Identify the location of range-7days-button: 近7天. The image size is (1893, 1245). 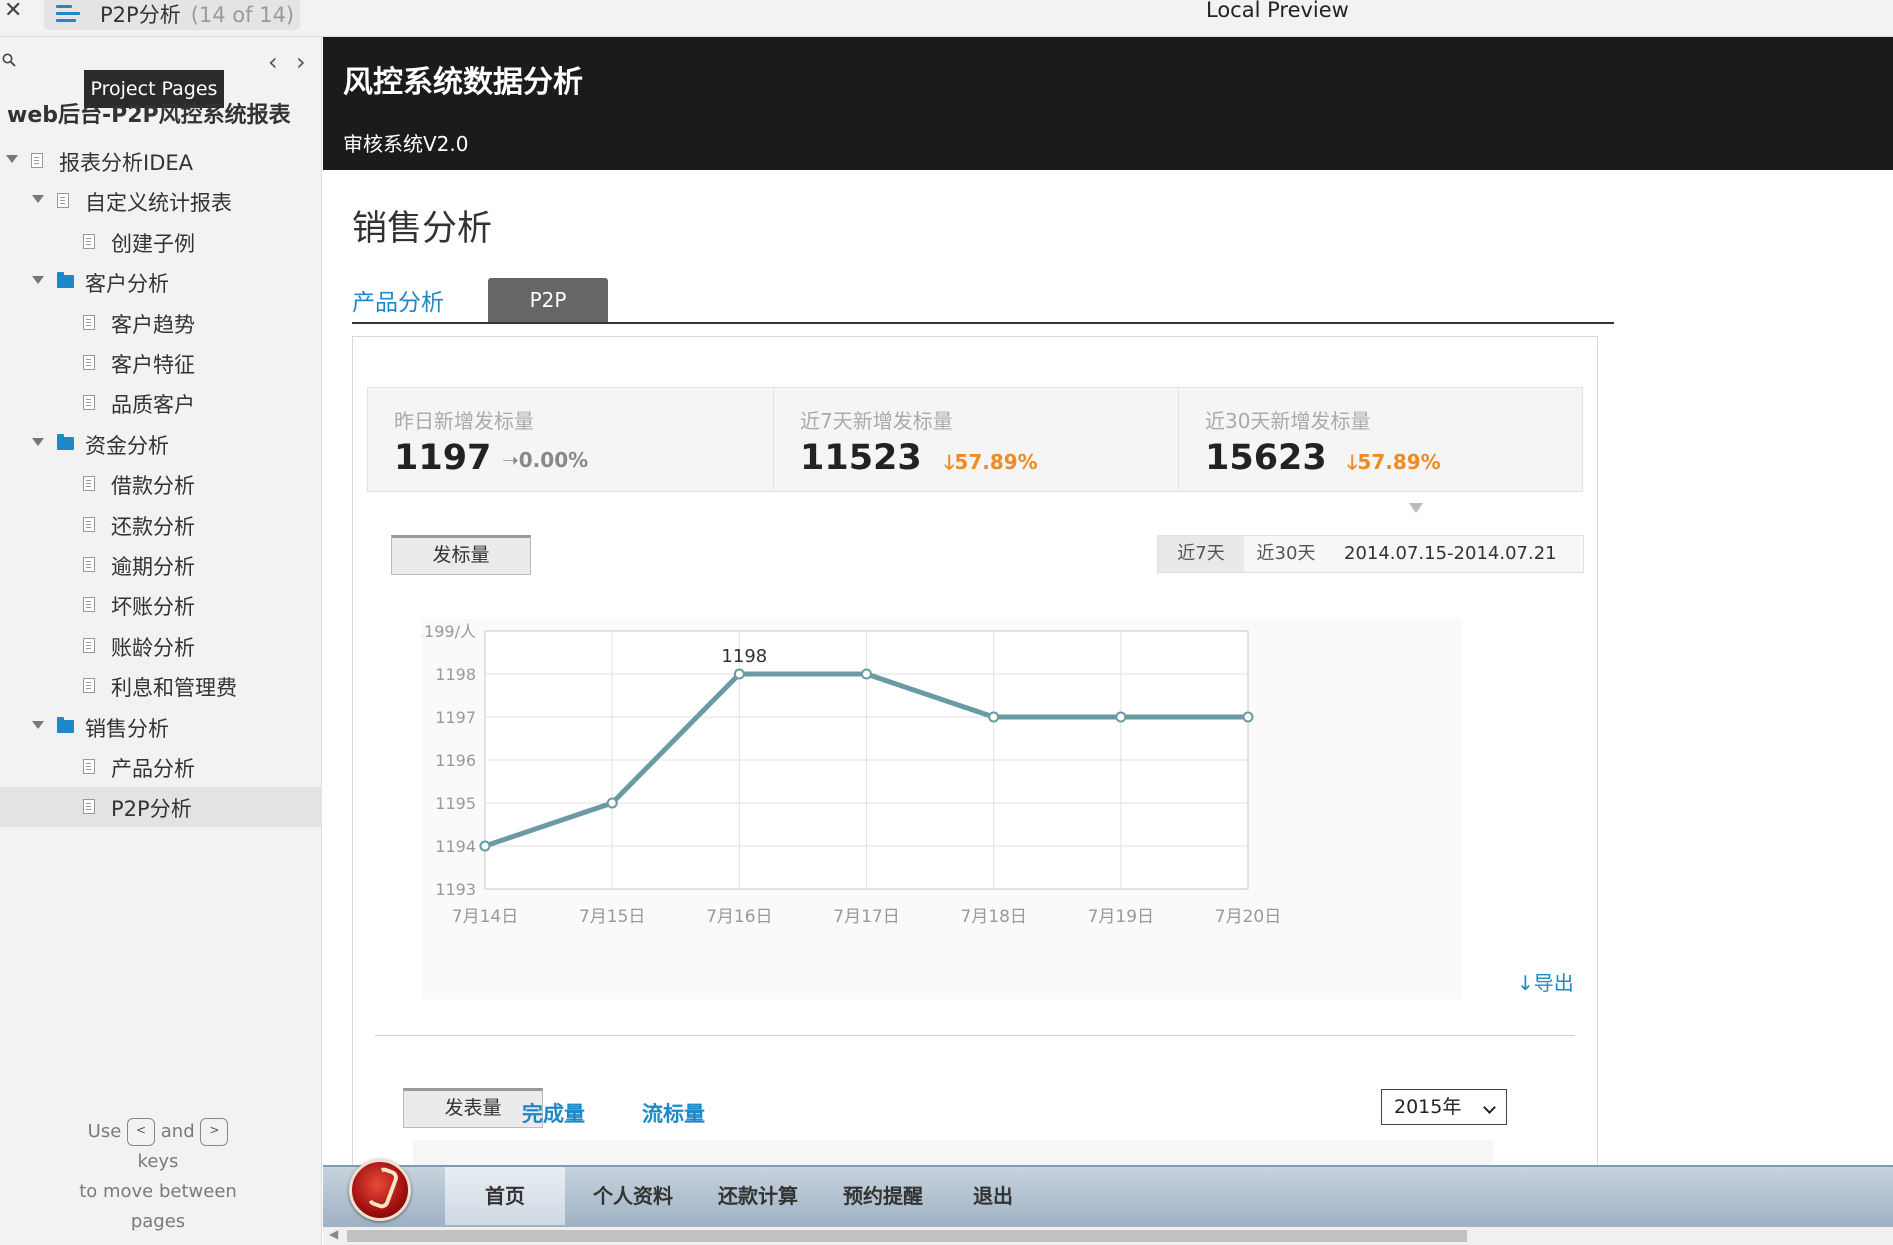
(1201, 554).